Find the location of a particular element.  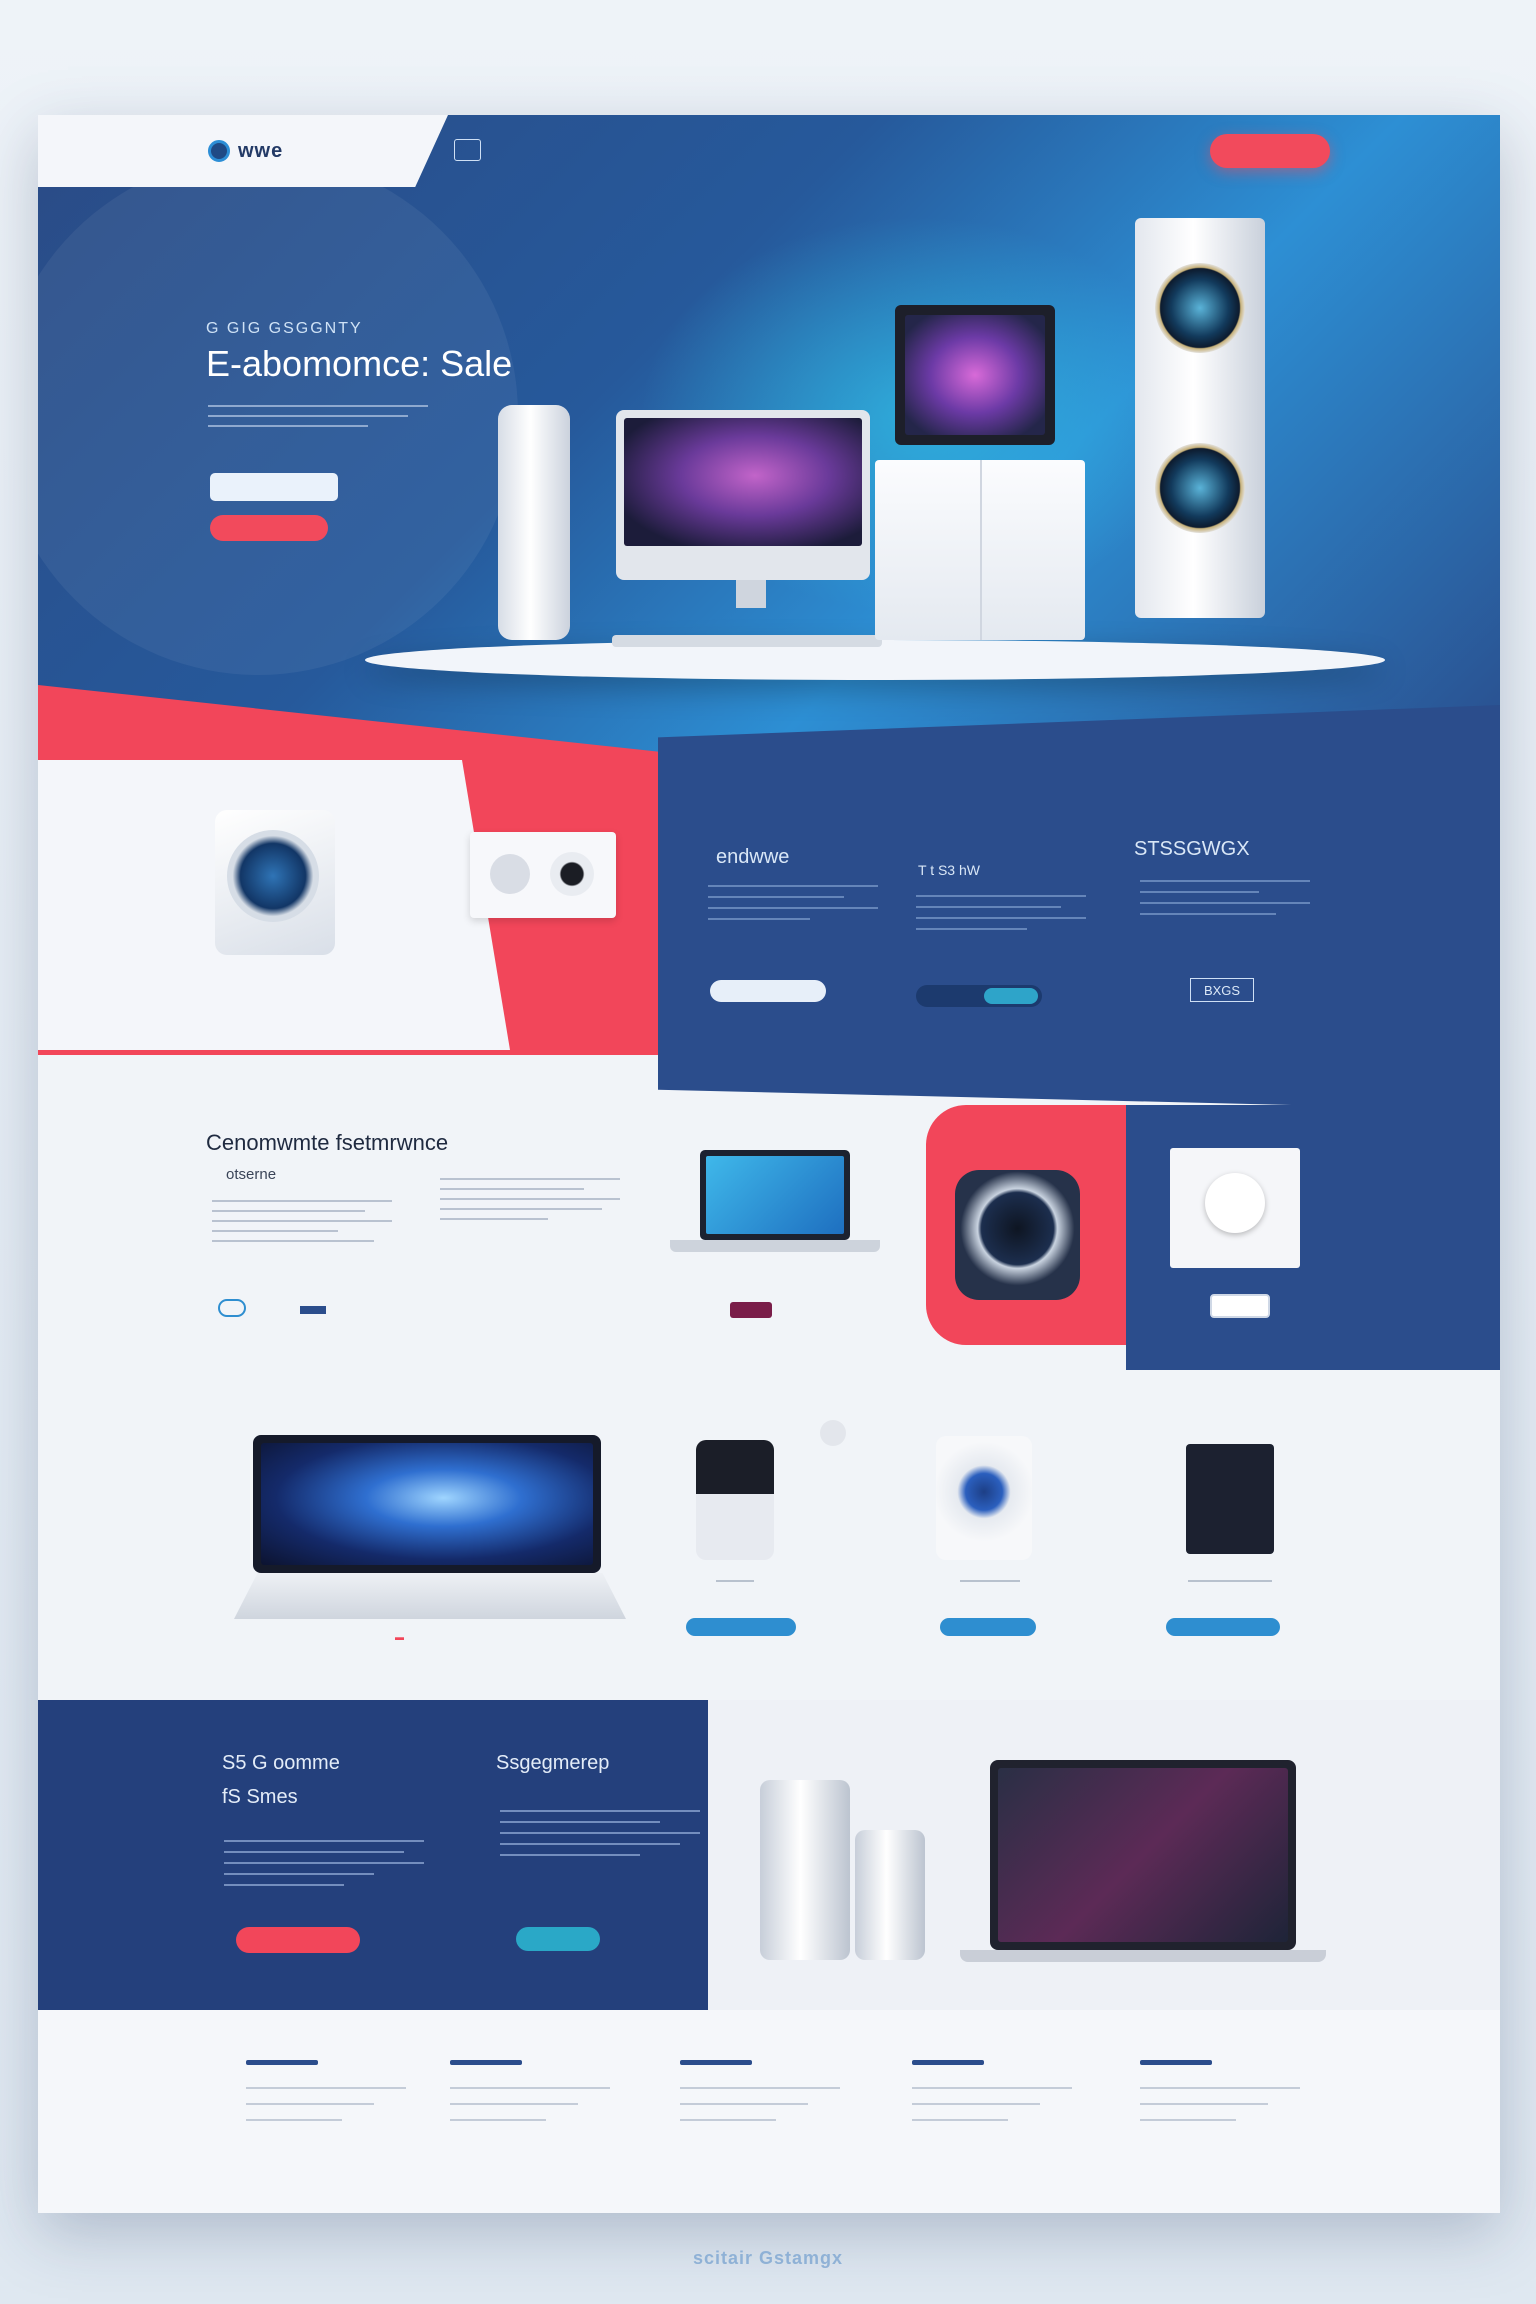

product-accessory-image is located at coordinates (833, 1433).